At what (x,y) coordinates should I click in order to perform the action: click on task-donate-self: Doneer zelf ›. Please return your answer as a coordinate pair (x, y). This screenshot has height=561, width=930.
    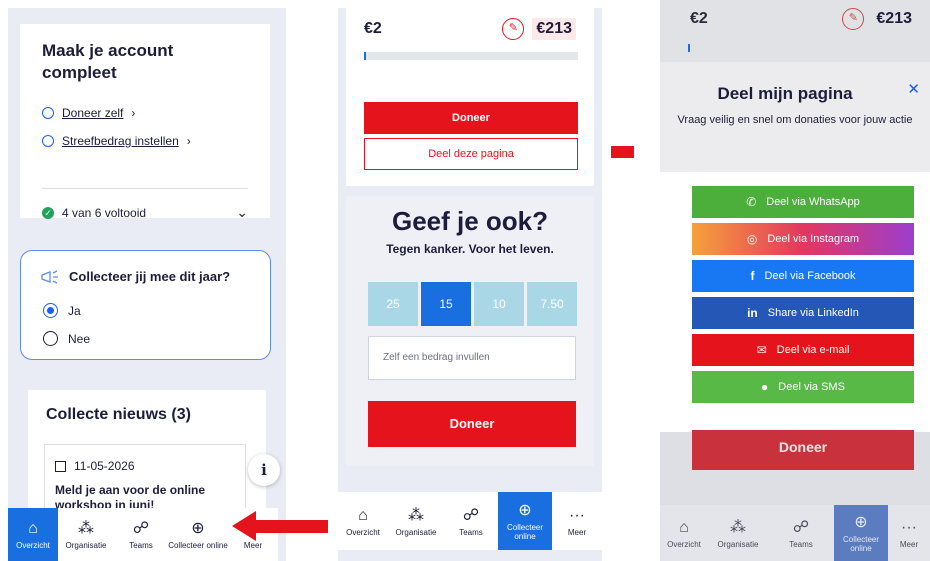
    Looking at the image, I should click on (88, 113).